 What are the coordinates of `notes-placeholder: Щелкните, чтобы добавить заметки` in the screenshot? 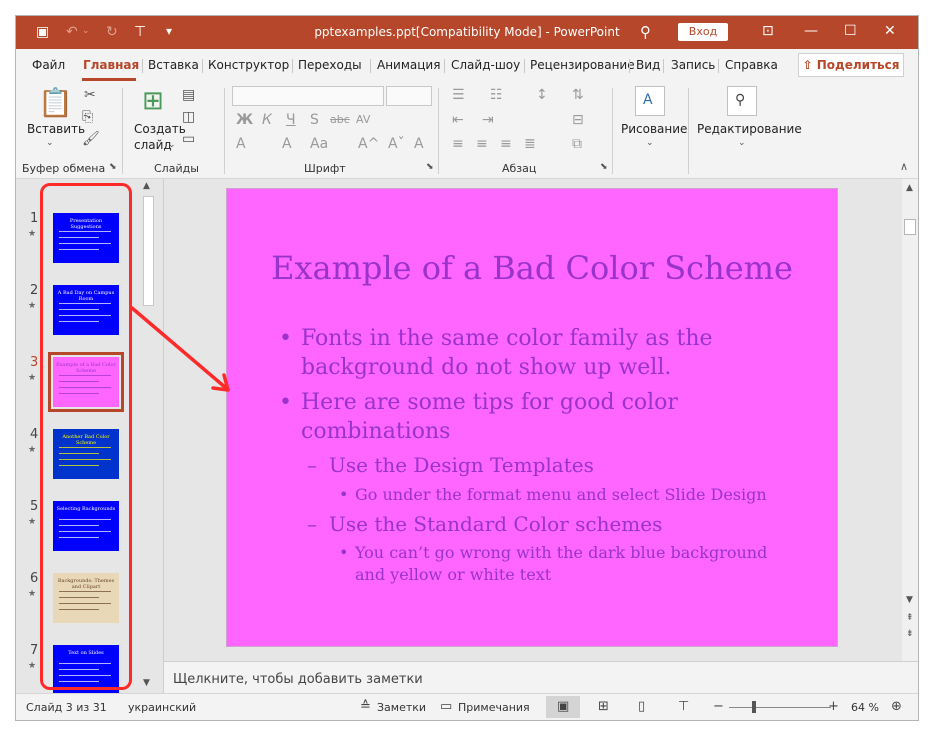 It's located at (298, 679).